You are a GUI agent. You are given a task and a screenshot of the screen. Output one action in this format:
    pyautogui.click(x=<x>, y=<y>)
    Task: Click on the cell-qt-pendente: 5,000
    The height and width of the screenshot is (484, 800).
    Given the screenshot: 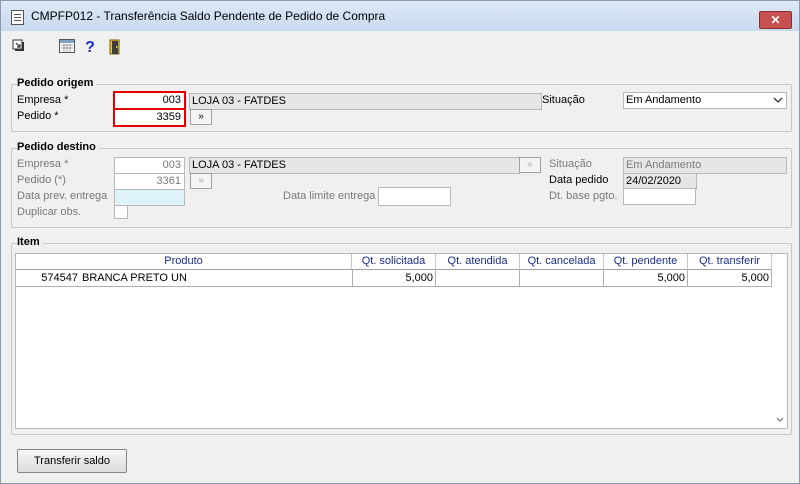 What is the action you would take?
    pyautogui.click(x=646, y=278)
    